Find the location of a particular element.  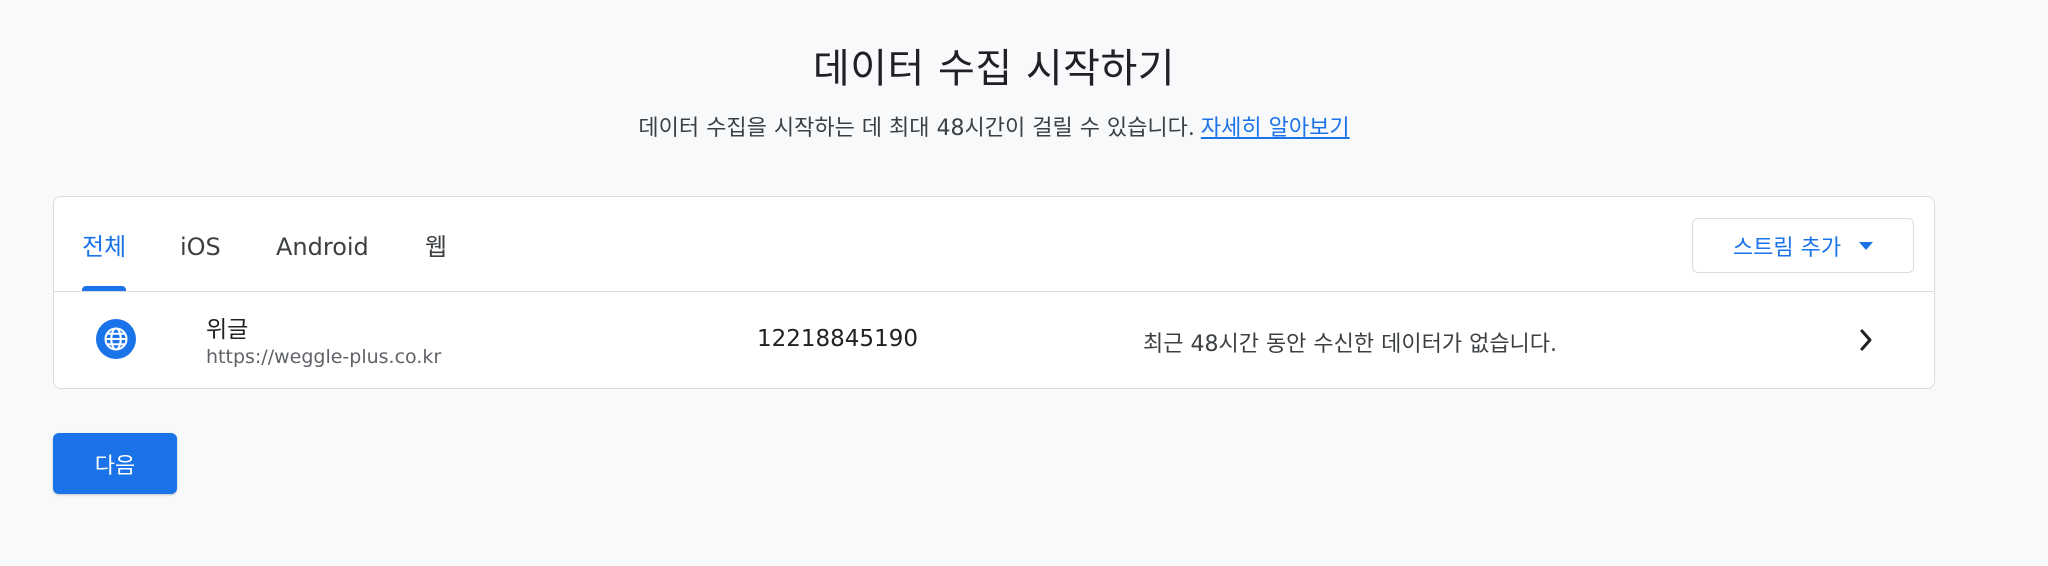

tab-android-label: Android is located at coordinates (322, 247).